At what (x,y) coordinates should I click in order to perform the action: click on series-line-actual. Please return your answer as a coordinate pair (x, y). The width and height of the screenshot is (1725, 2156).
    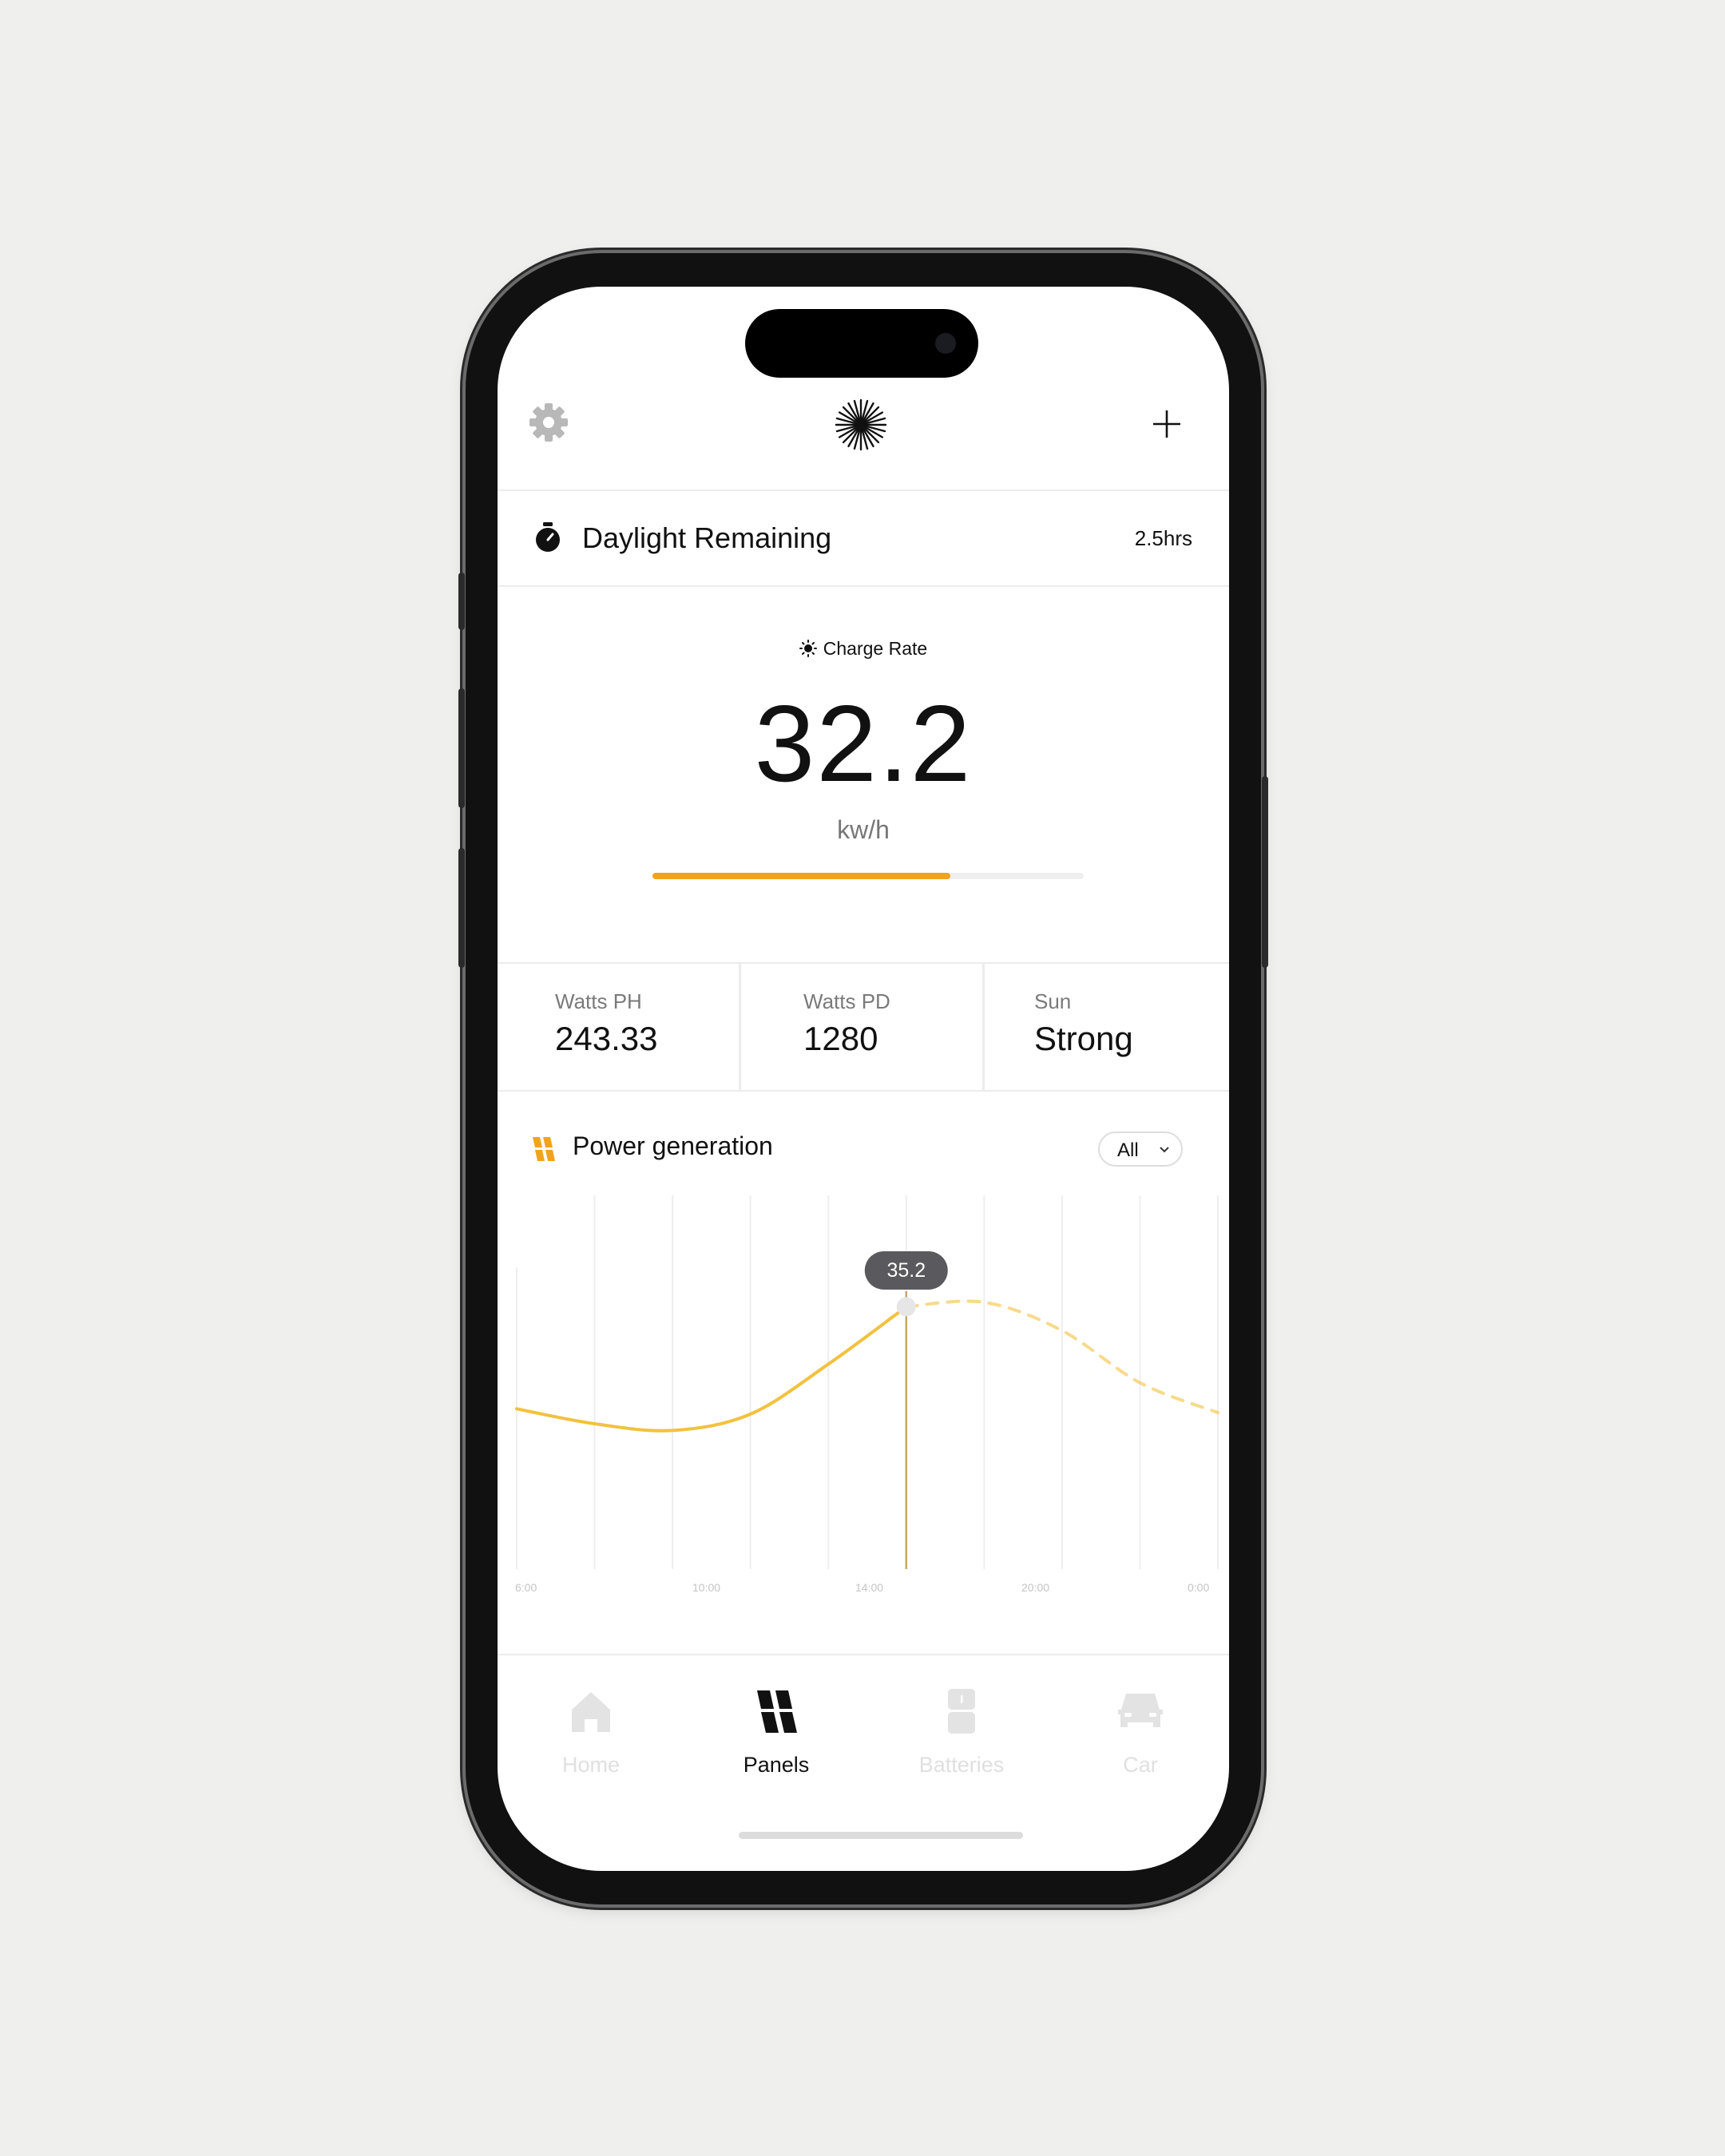
    Looking at the image, I should click on (712, 1369).